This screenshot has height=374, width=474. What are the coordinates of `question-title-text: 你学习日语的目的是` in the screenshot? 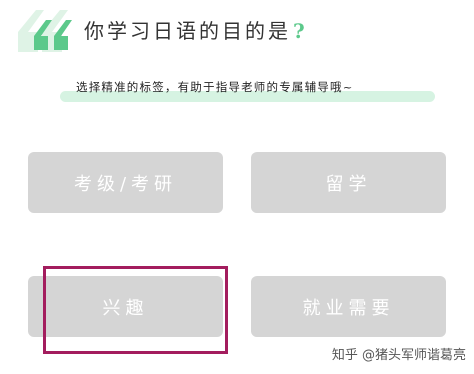 It's located at (187, 31).